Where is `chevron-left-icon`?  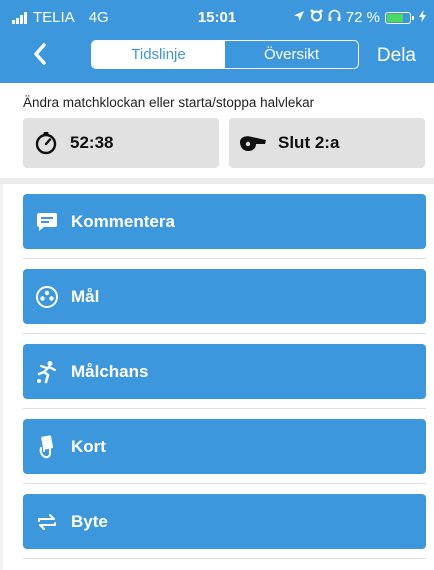
chevron-left-icon is located at coordinates (40, 56).